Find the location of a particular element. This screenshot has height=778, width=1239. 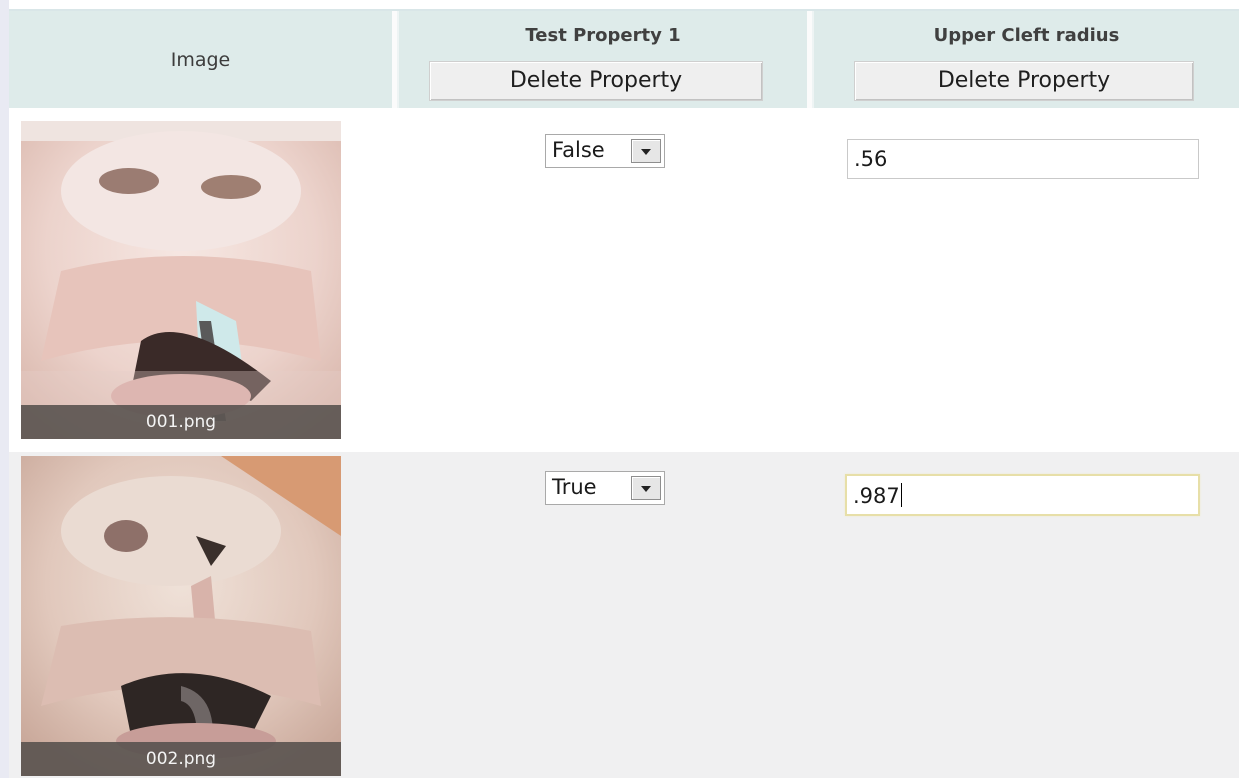

header-test-property-title: Test Property 1 is located at coordinates (603, 35).